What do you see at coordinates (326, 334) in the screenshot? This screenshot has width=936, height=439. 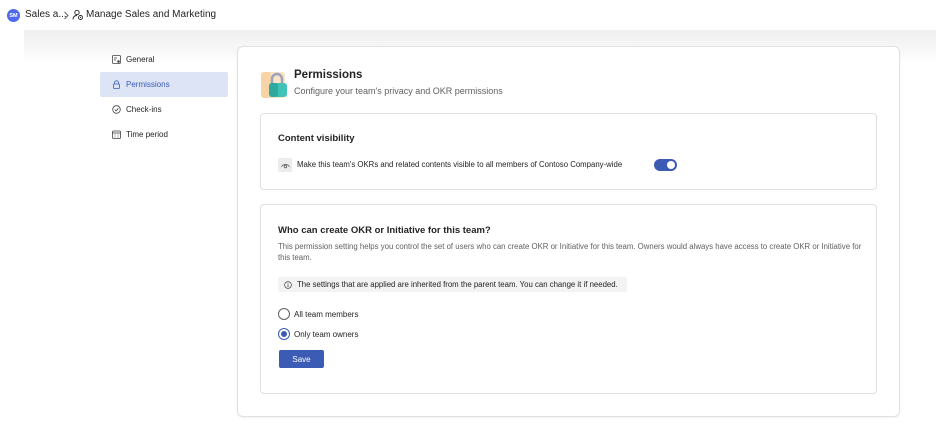 I see `radio-label: Only team owners` at bounding box center [326, 334].